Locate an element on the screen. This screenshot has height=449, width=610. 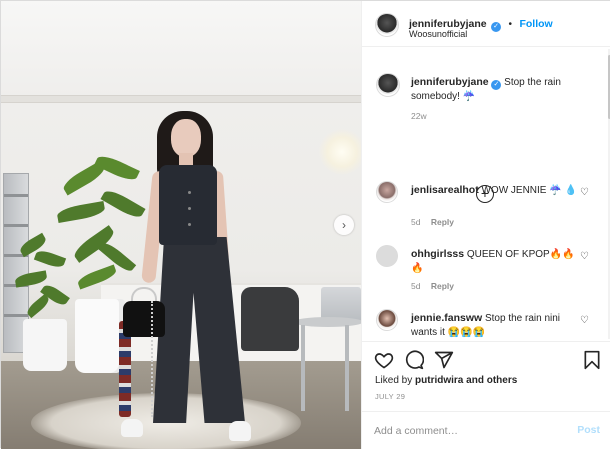
share-icon is located at coordinates (444, 360).